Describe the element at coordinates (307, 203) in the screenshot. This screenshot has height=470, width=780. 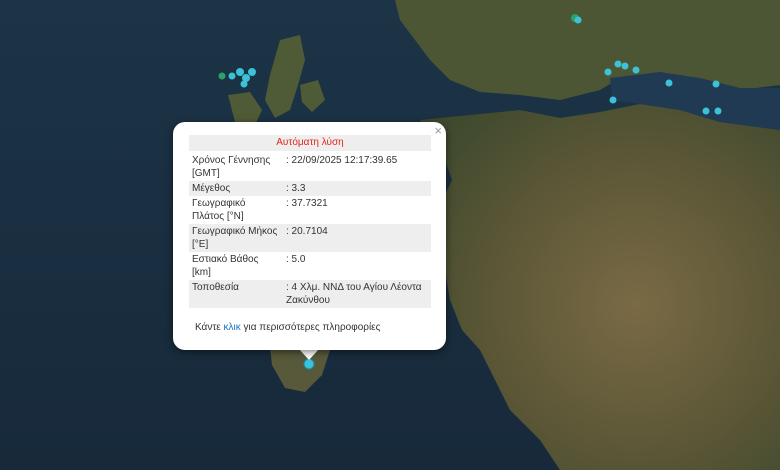
I see `row-value: : 37.7321` at that location.